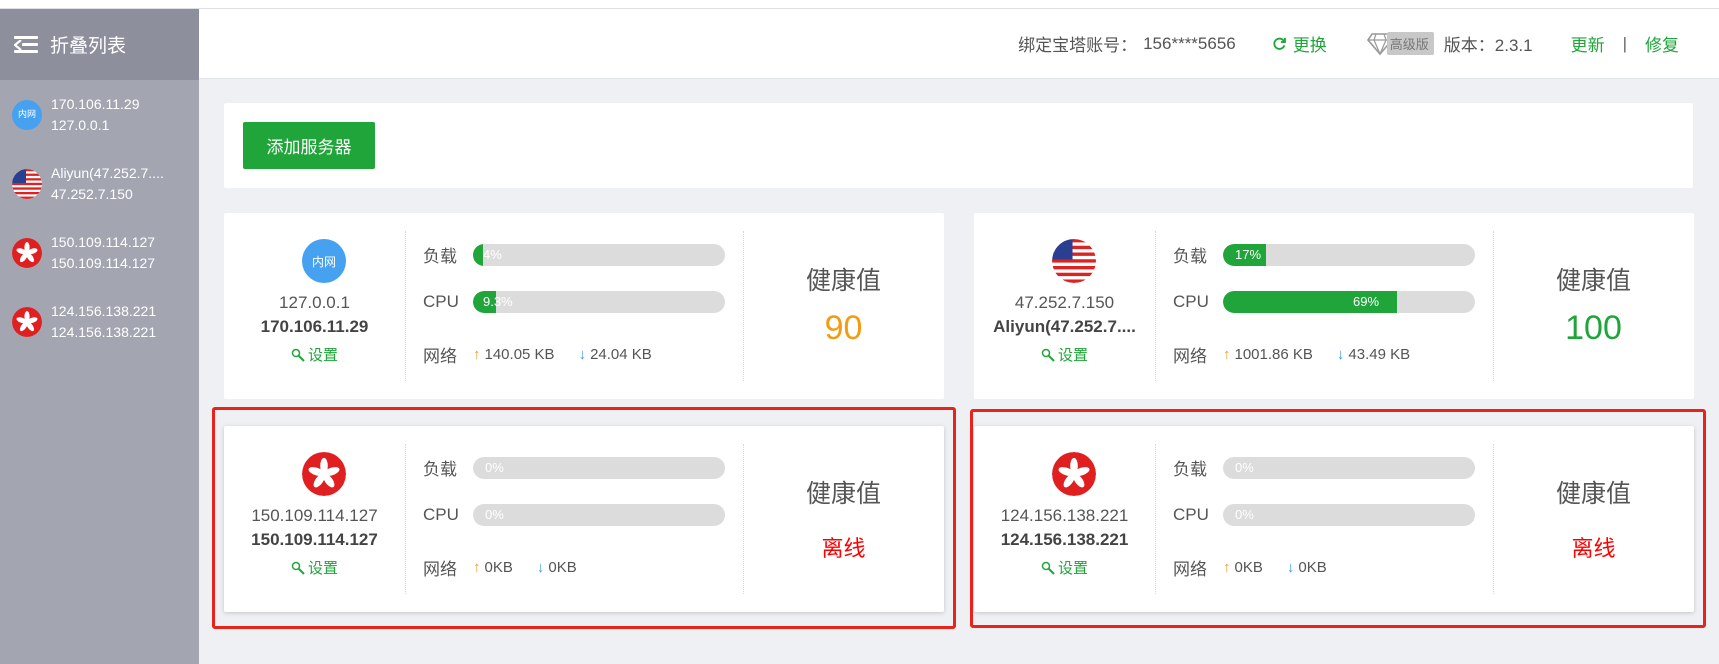  What do you see at coordinates (1593, 328) in the screenshot?
I see `health-value: 100` at bounding box center [1593, 328].